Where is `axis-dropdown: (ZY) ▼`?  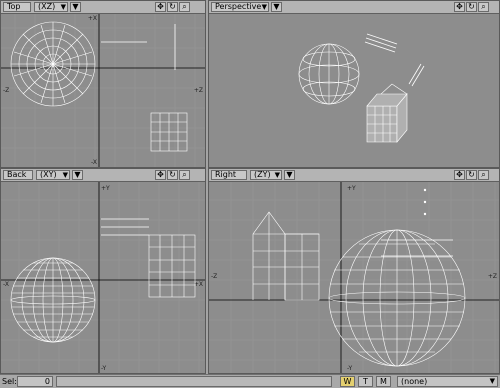
axis-dropdown: (ZY) ▼ is located at coordinates (266, 175).